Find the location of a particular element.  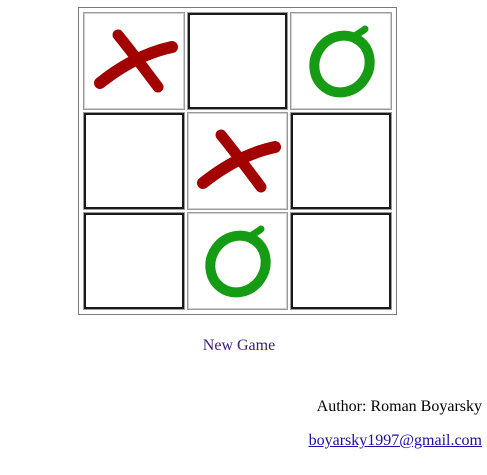

author-email-link: boyarsky1997@gmail.com is located at coordinates (395, 441).